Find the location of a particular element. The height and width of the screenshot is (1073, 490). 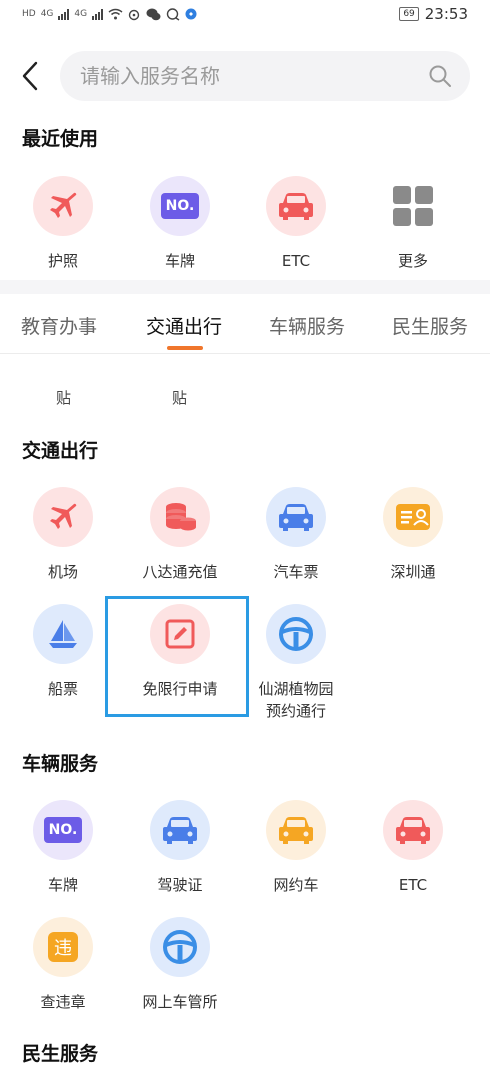

active-tab-indicator is located at coordinates (185, 348).